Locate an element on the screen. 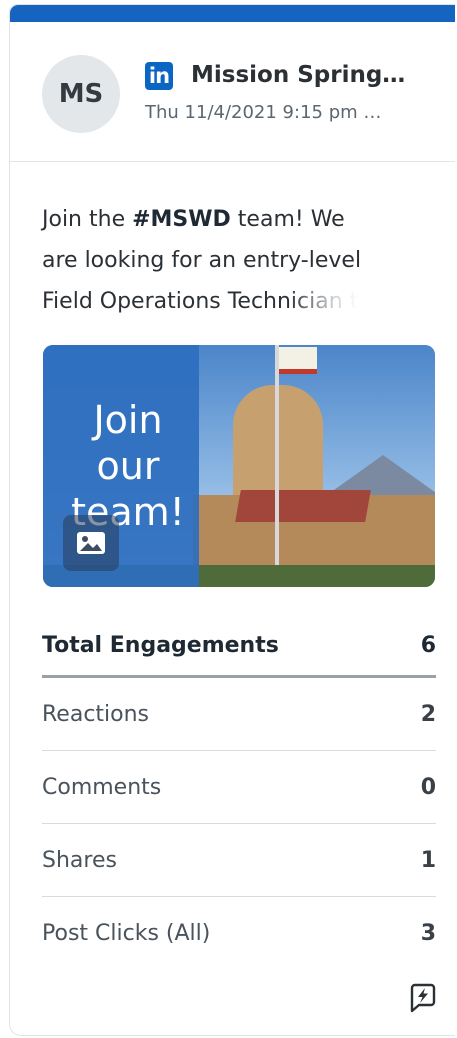 Image resolution: width=457 pixels, height=1038 pixels. total-engagements-row: Total Engagements 6 is located at coordinates (239, 646).